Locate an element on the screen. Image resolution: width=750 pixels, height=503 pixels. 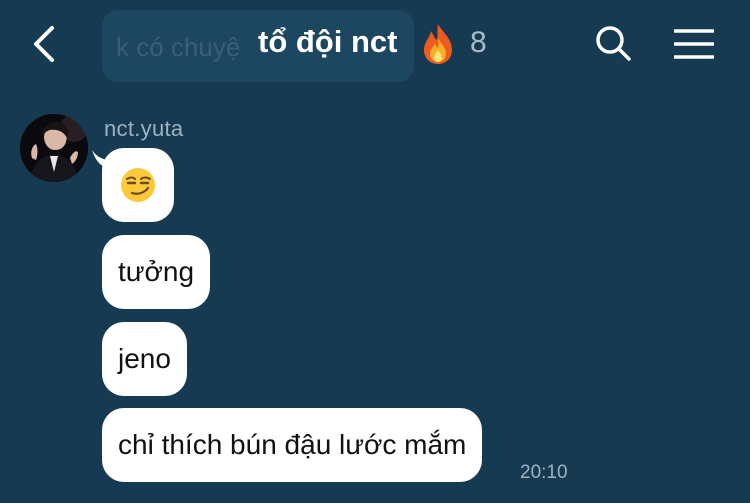
message-text: tưởng is located at coordinates (156, 271).